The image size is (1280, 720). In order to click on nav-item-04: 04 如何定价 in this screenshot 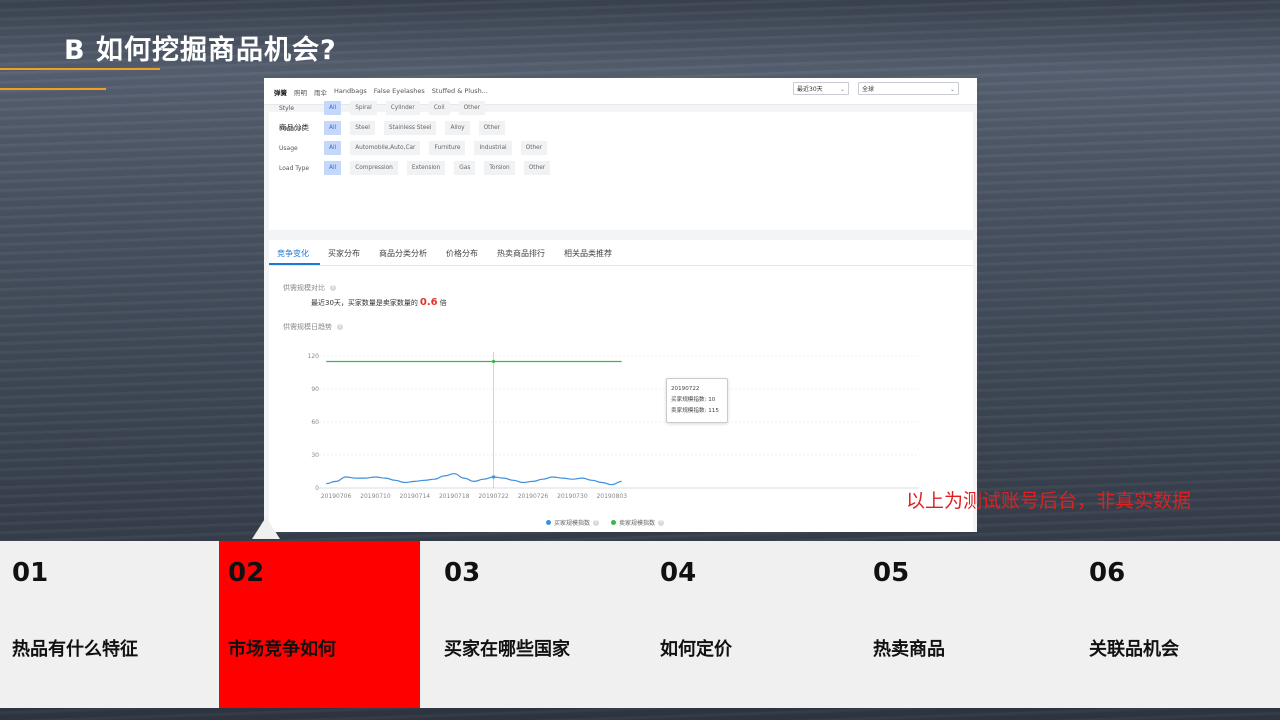, I will do `click(754, 624)`.